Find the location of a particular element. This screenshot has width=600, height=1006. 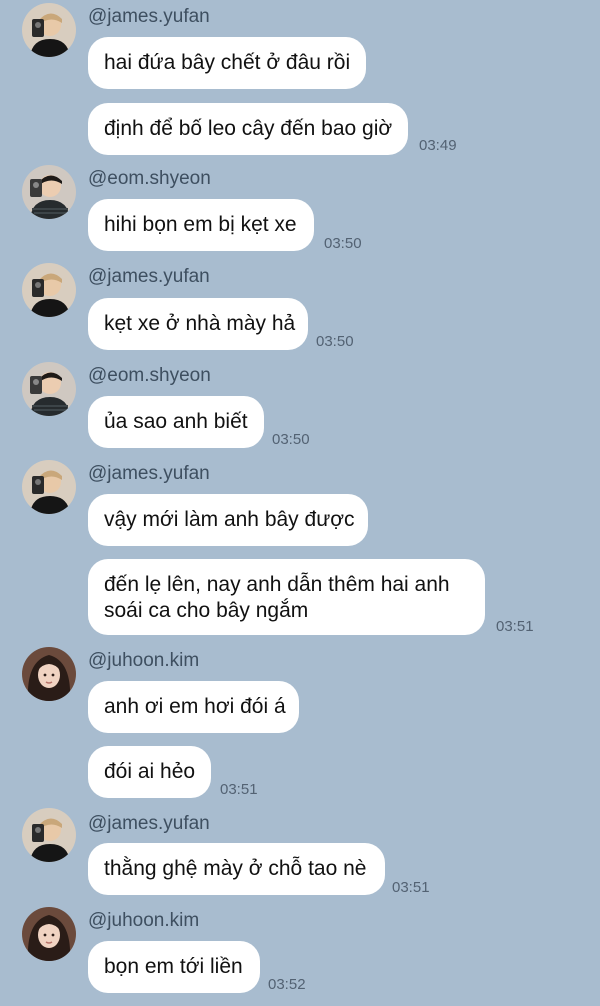

message-bubble: thằng ghệ mày ở chỗ tao nè is located at coordinates (236, 869).